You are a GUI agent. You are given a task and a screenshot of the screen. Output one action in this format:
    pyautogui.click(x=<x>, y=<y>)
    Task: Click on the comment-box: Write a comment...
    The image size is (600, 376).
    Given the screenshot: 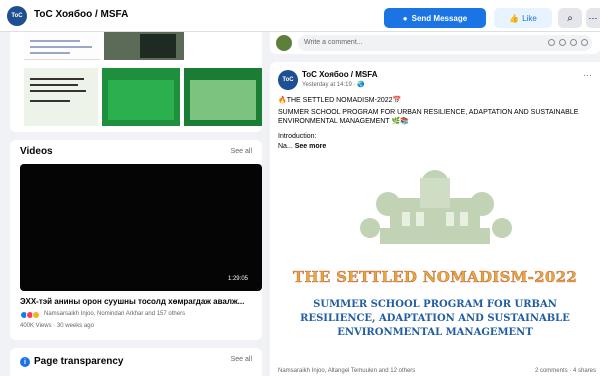 What is the action you would take?
    pyautogui.click(x=435, y=43)
    